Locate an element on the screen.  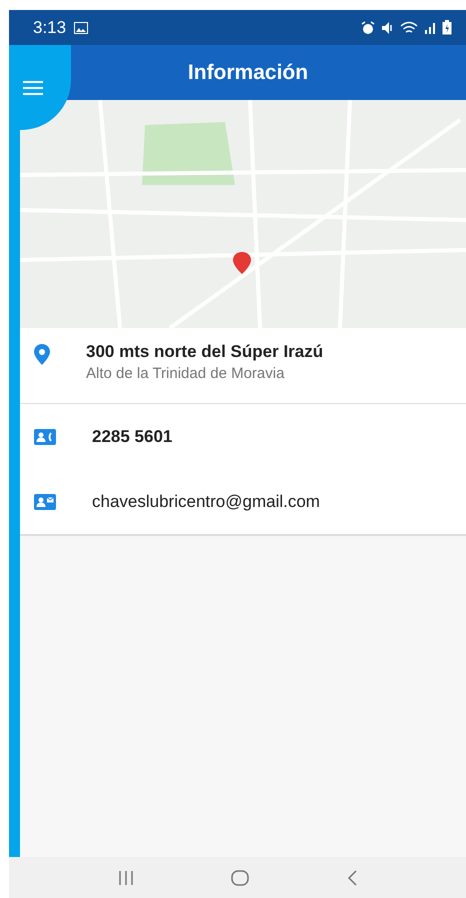
phone-number: 2285 5601 is located at coordinates (132, 436).